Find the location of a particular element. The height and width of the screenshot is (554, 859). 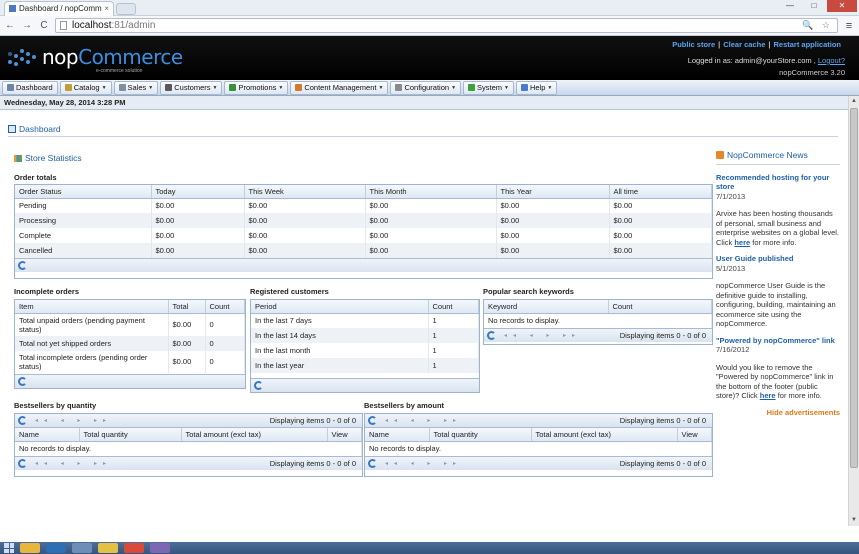

public-store-link: Public store is located at coordinates (693, 44).